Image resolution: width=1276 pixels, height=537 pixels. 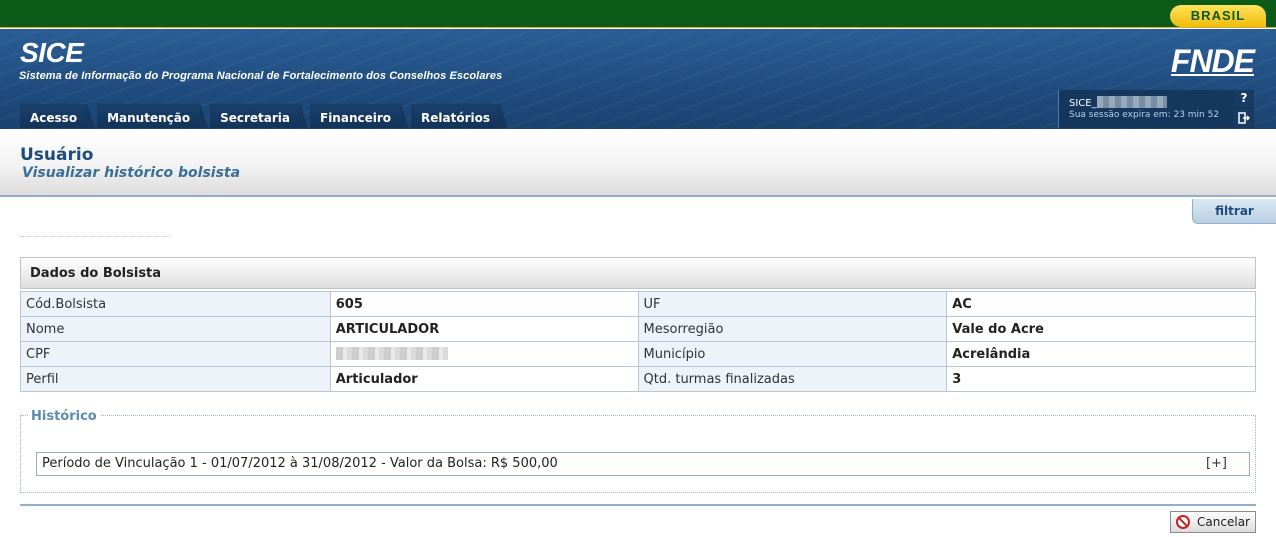 What do you see at coordinates (360, 116) in the screenshot?
I see `menu-item-financeiro: Financeiro` at bounding box center [360, 116].